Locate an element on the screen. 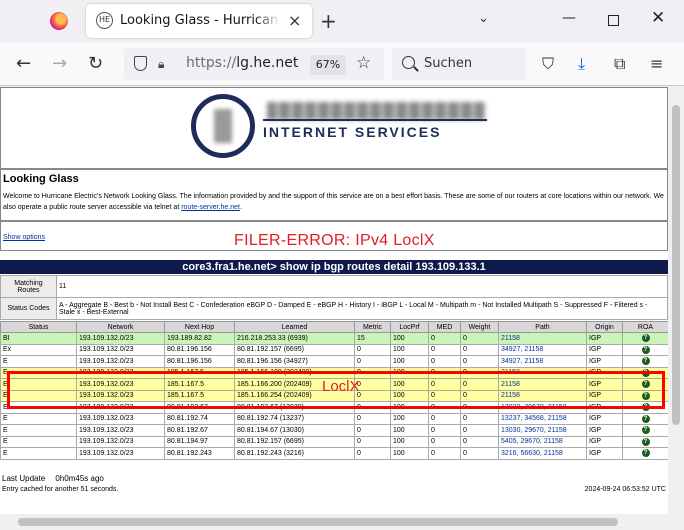  minimize-icon: — is located at coordinates (569, 18).